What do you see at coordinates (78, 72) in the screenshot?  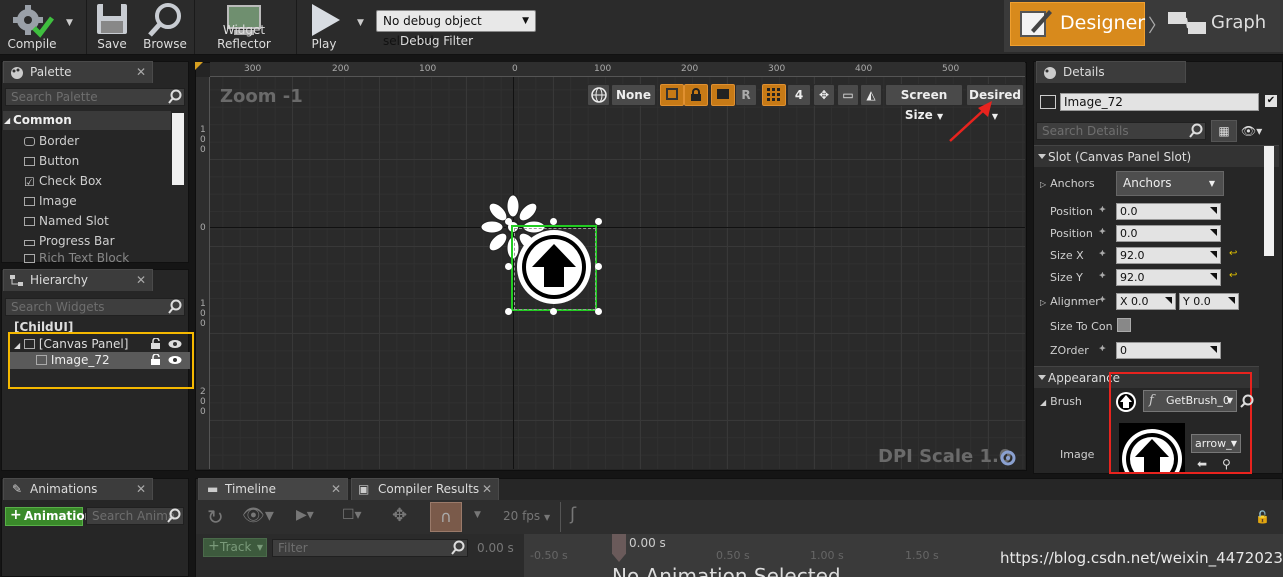 I see `tab-palette: Palette ✕` at bounding box center [78, 72].